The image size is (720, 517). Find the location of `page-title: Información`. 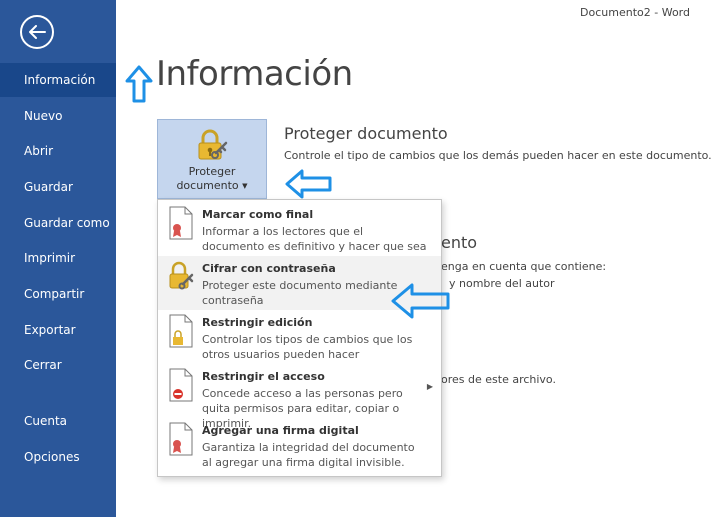

page-title: Información is located at coordinates (254, 74).